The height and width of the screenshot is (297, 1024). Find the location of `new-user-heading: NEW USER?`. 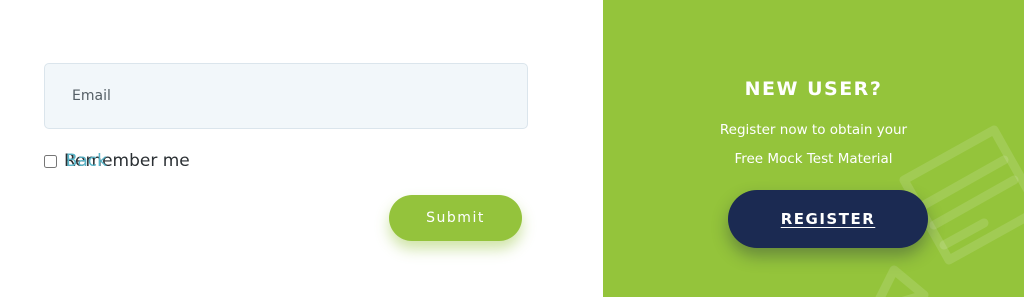

new-user-heading: NEW USER? is located at coordinates (813, 89).